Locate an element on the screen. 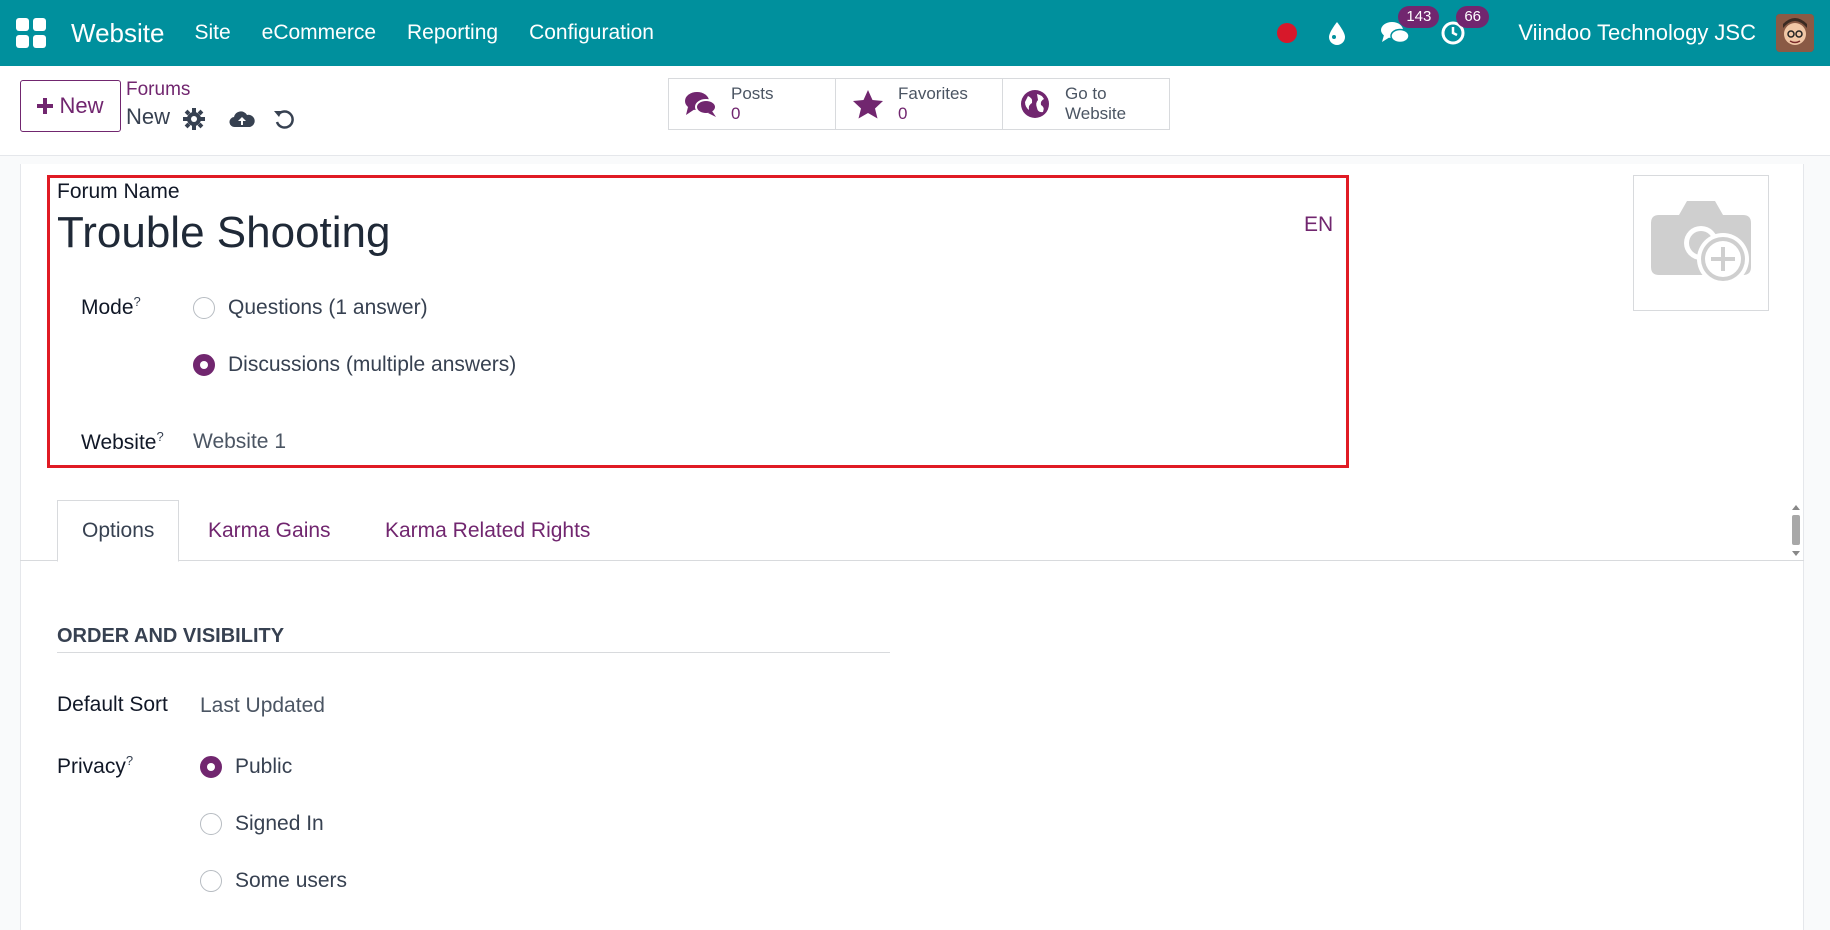 Image resolution: width=1830 pixels, height=930 pixels. mode-label: Mode? is located at coordinates (111, 306).